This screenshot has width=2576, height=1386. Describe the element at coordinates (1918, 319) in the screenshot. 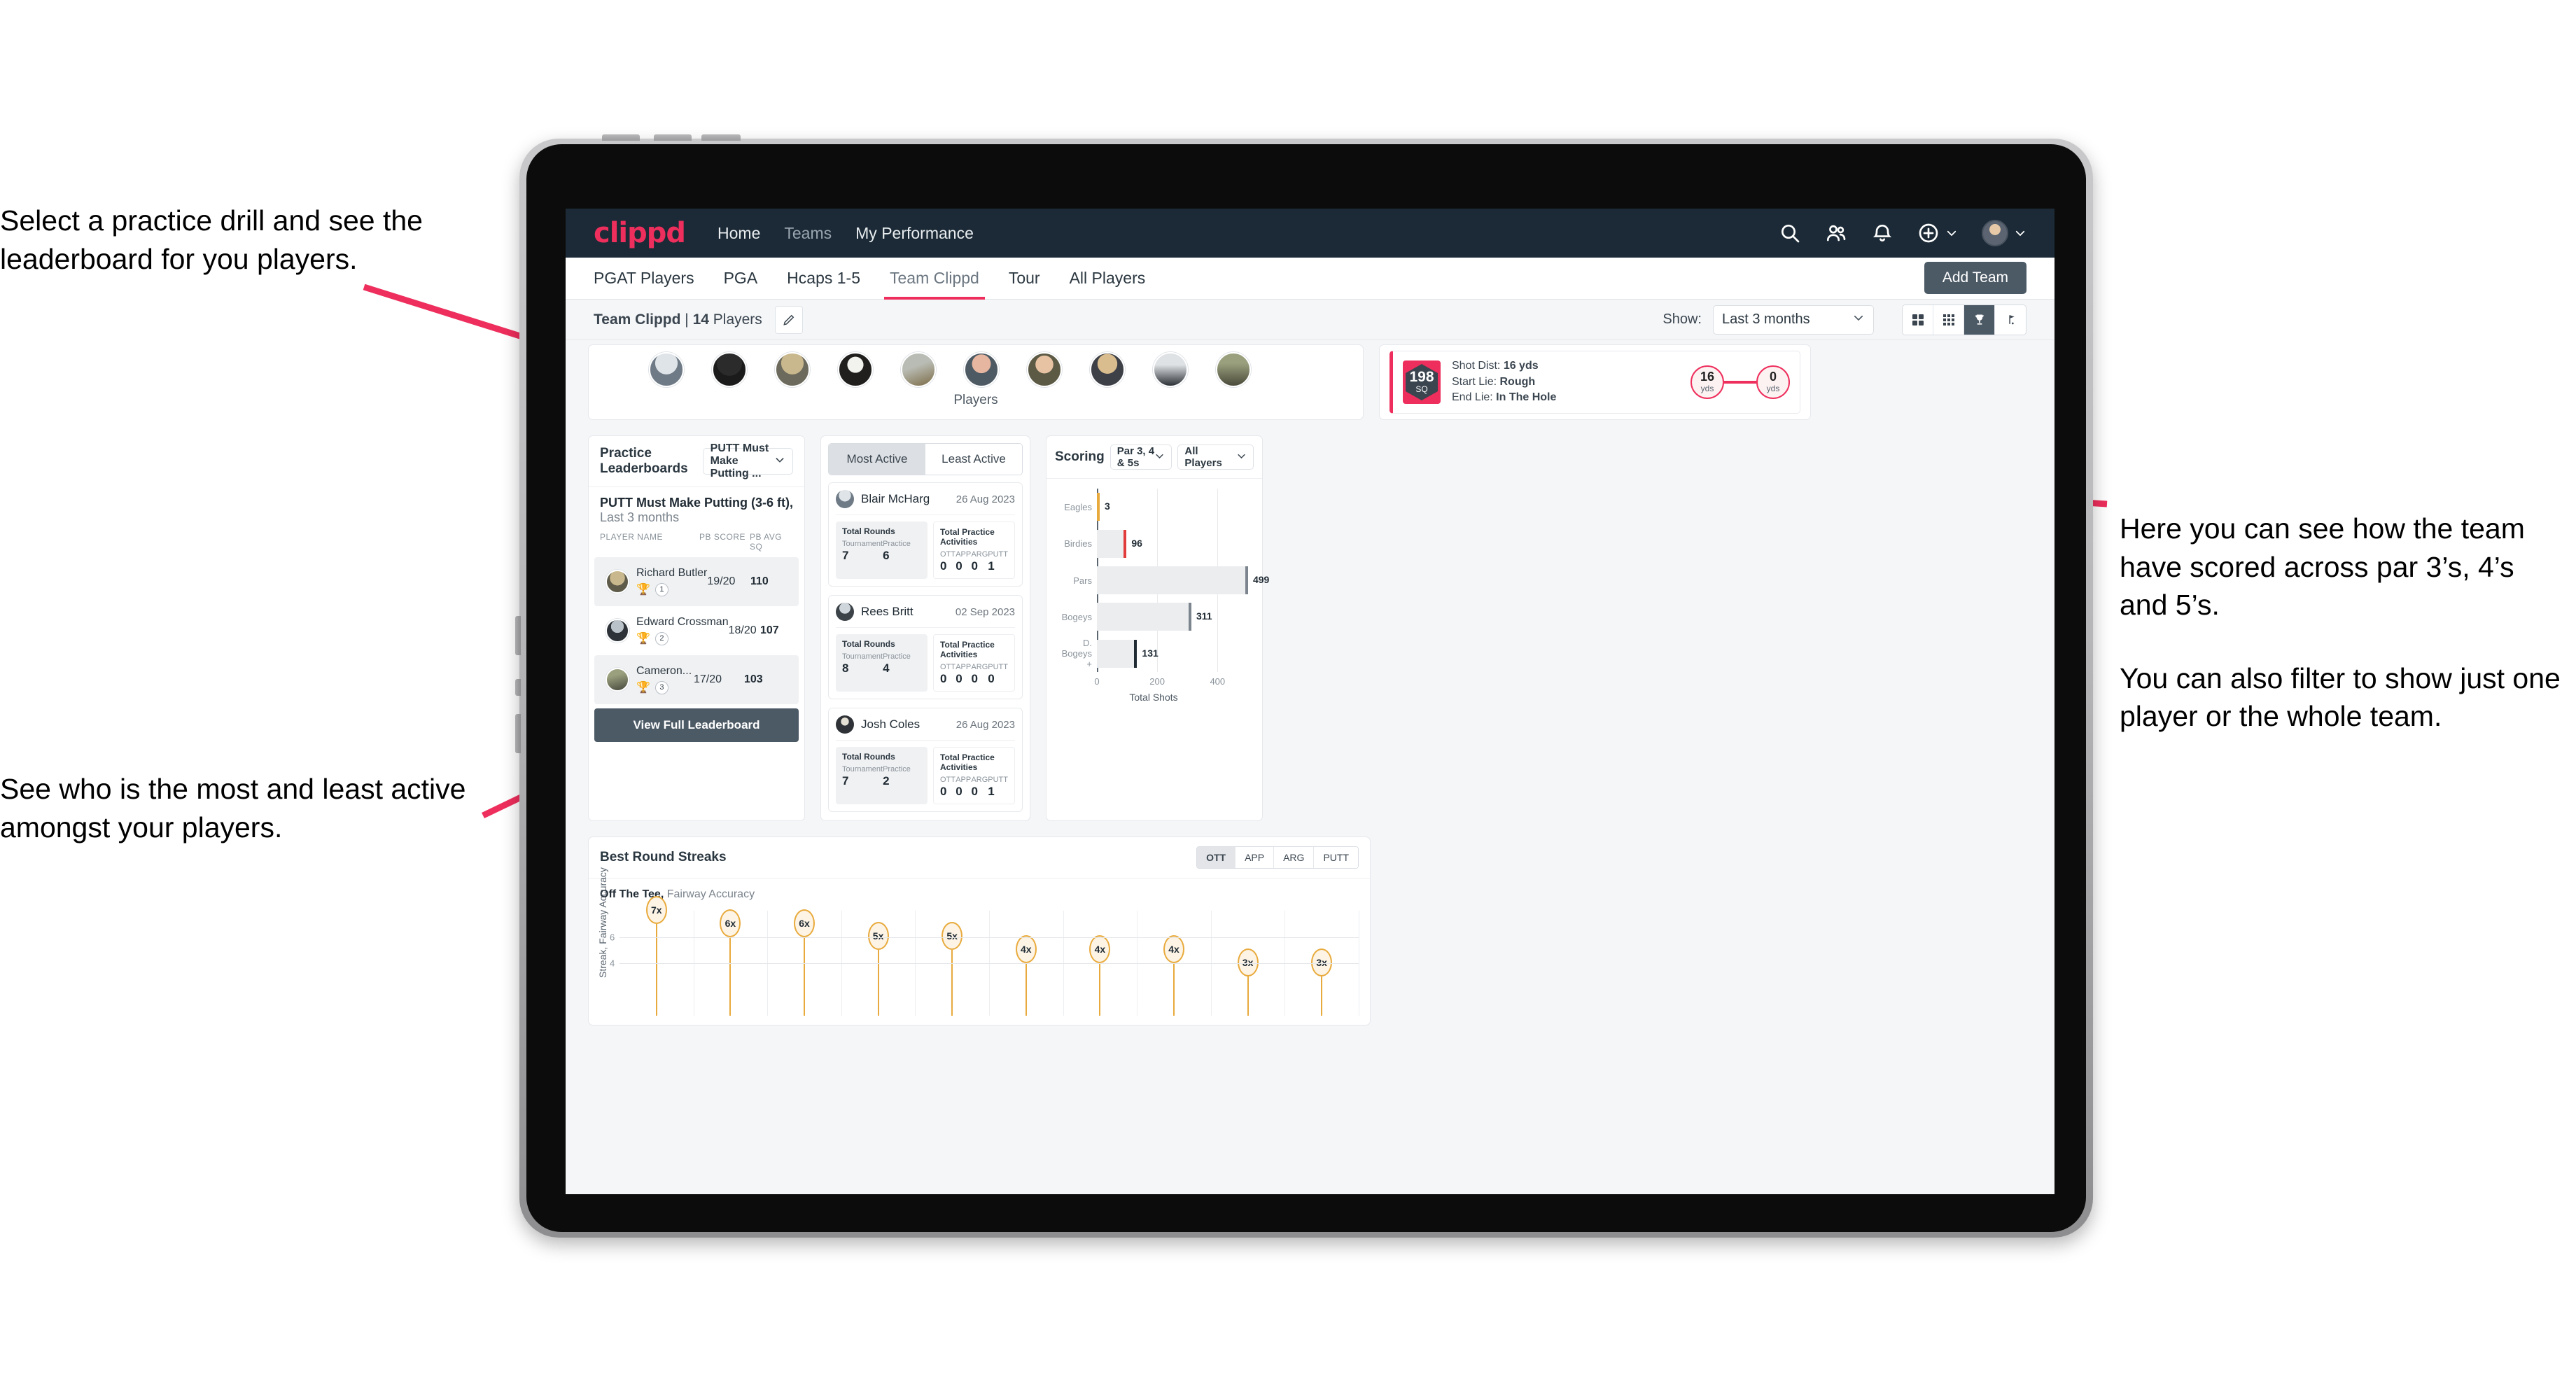

I see `grid-2x2-icon` at that location.